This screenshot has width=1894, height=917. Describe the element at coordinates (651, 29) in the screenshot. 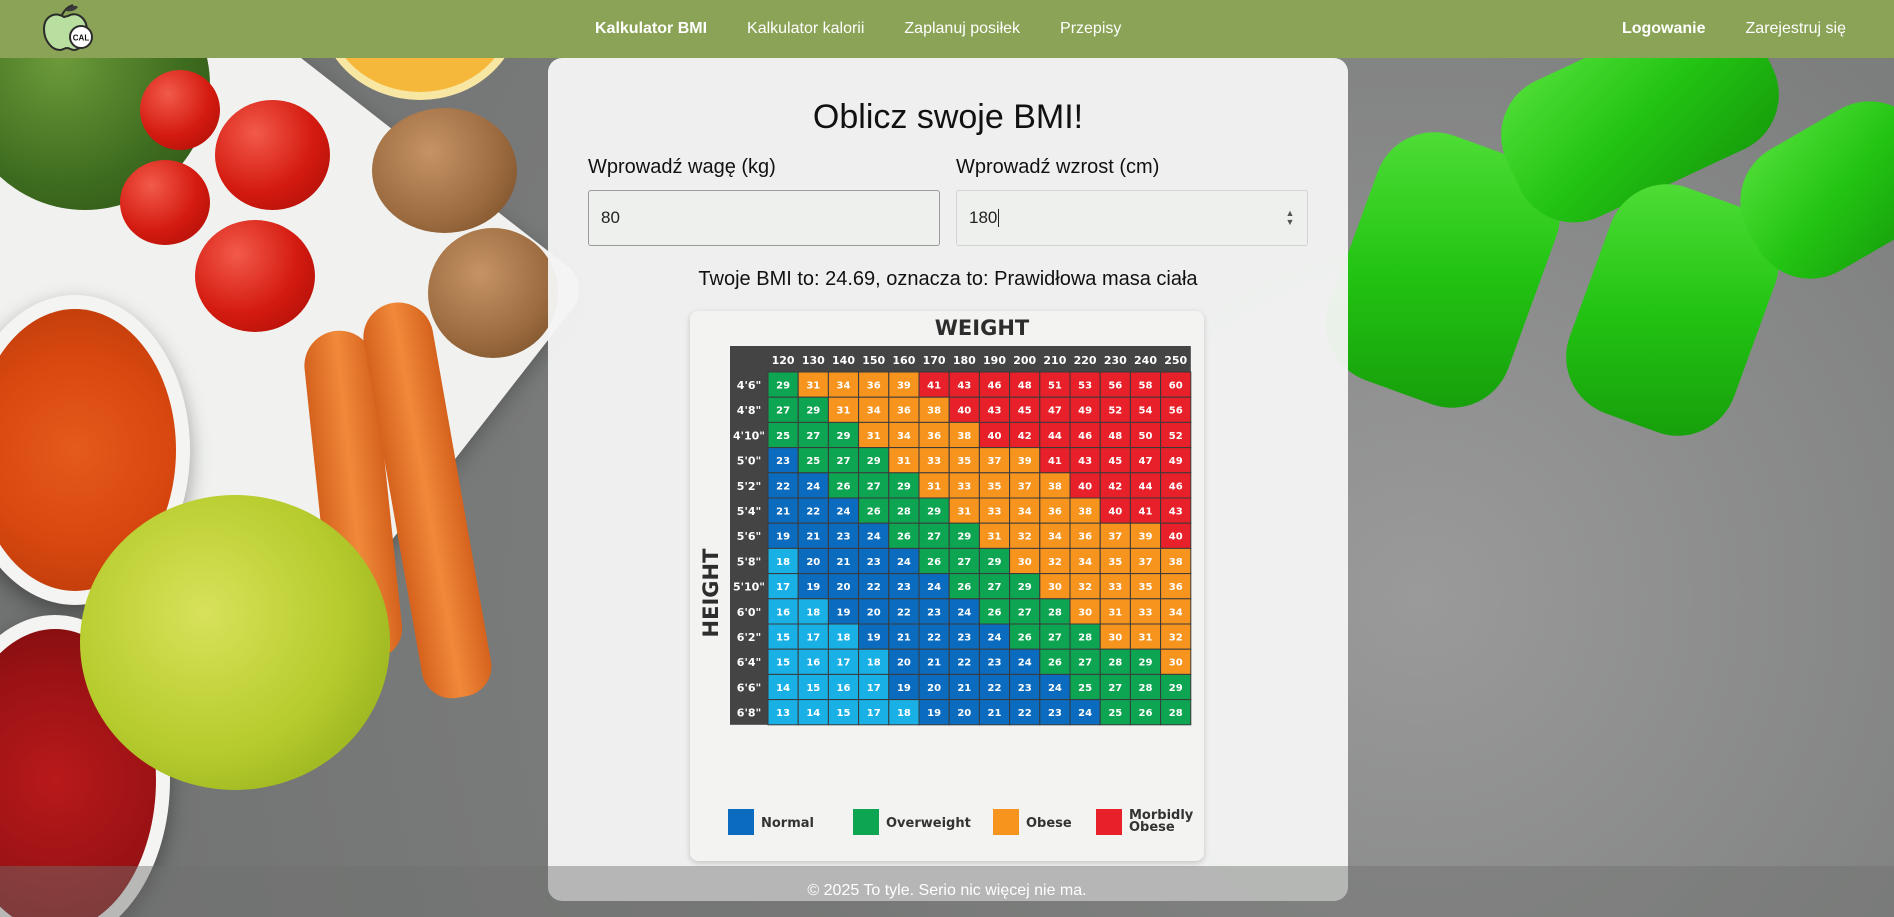

I see `nav-bmi-calculator: Kalkulator BMI` at that location.